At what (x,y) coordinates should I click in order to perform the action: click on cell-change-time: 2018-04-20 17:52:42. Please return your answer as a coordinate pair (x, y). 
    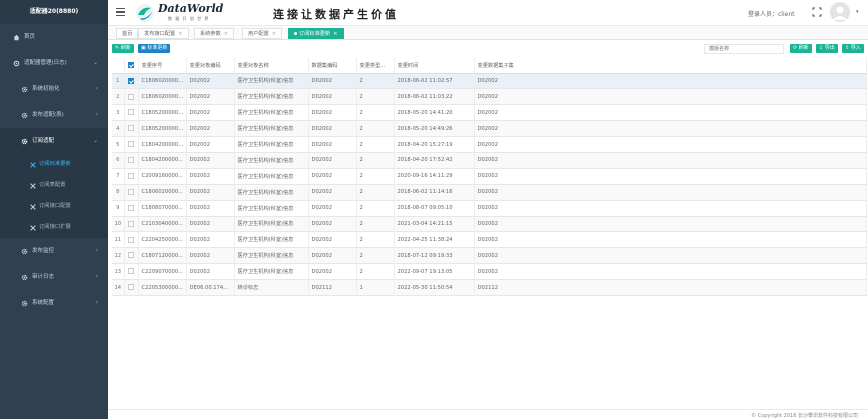
    Looking at the image, I should click on (434, 160).